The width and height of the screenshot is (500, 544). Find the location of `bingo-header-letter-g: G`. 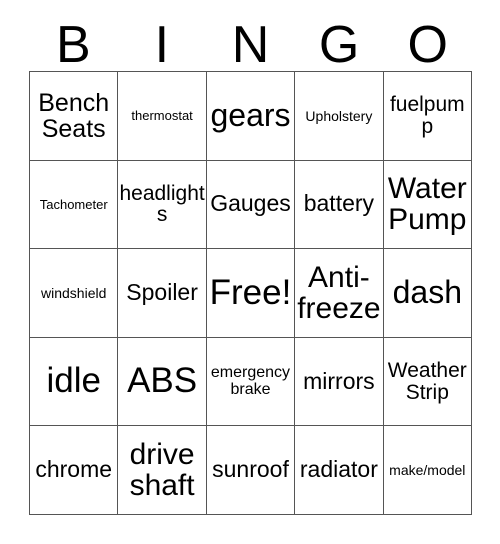

bingo-header-letter-g: G is located at coordinates (339, 45).